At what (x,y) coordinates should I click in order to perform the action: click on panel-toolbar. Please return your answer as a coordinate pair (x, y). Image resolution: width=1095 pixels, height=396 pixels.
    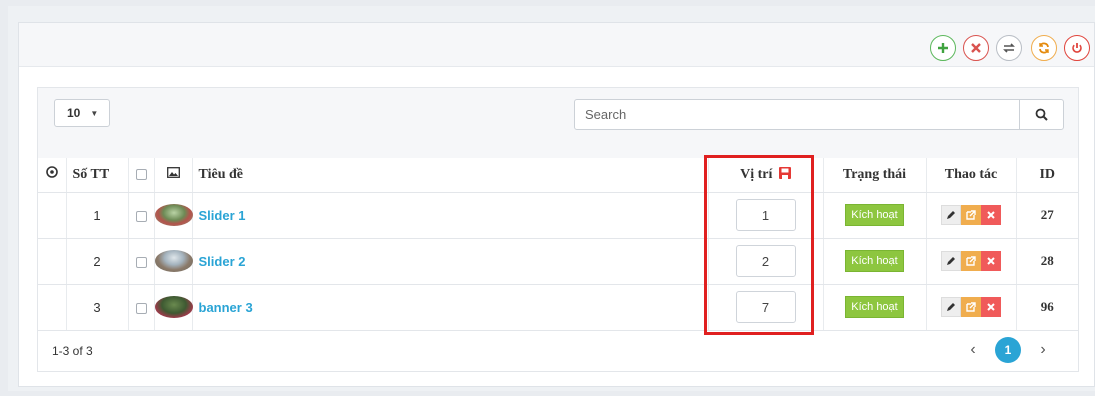
    Looking at the image, I should click on (556, 45).